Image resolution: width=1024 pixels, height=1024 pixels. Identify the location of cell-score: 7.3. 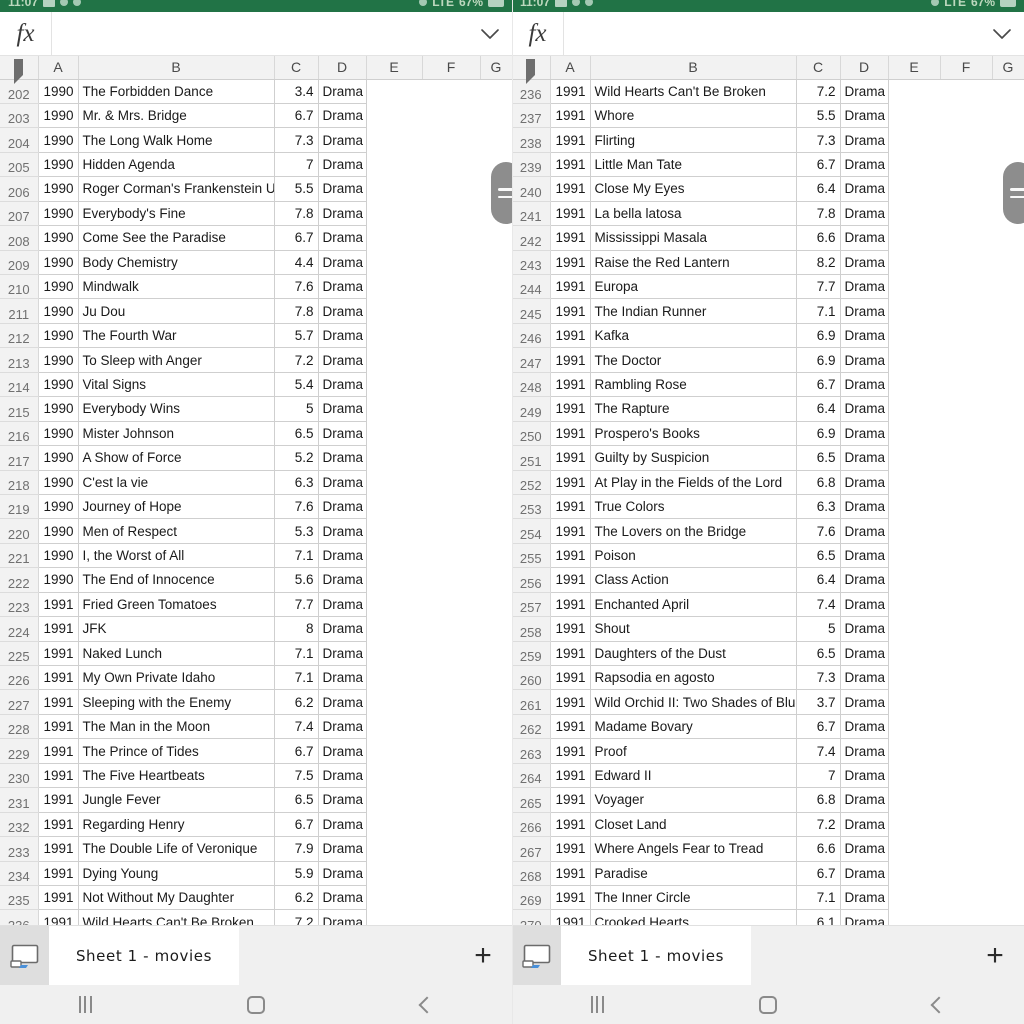
(296, 140).